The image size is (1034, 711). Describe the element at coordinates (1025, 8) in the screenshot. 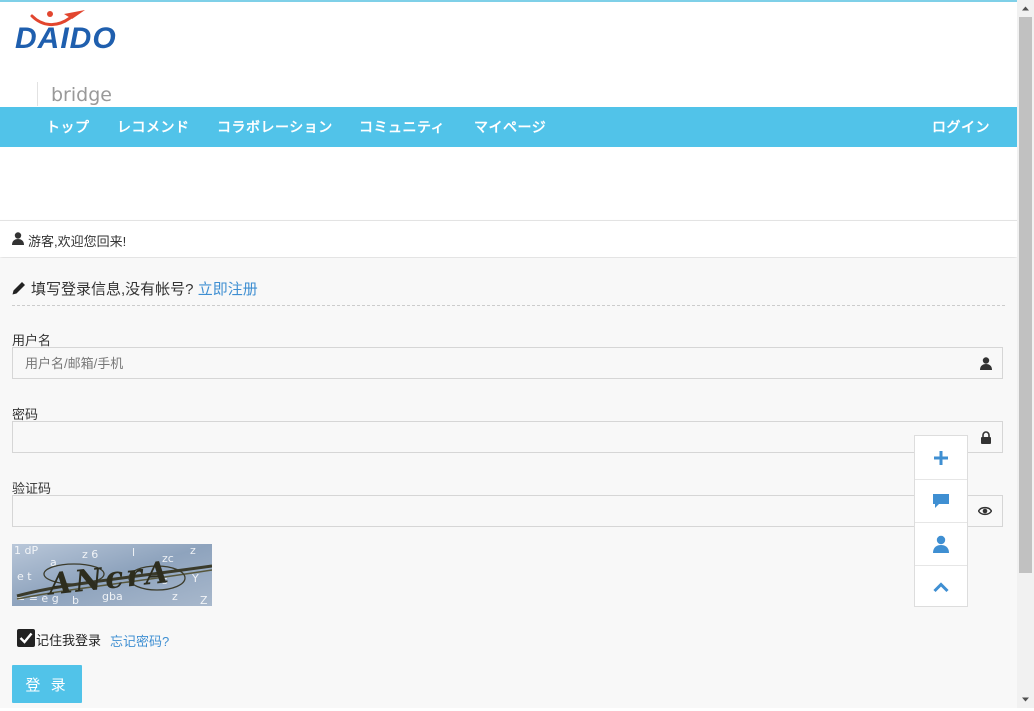

I see `scroll-up-arrow` at that location.